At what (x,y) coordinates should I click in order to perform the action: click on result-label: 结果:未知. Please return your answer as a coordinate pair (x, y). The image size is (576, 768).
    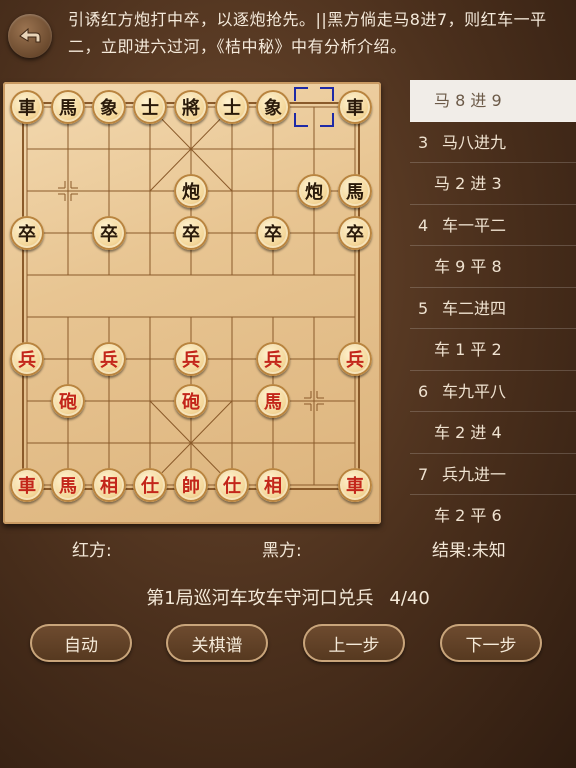
    Looking at the image, I should click on (469, 551).